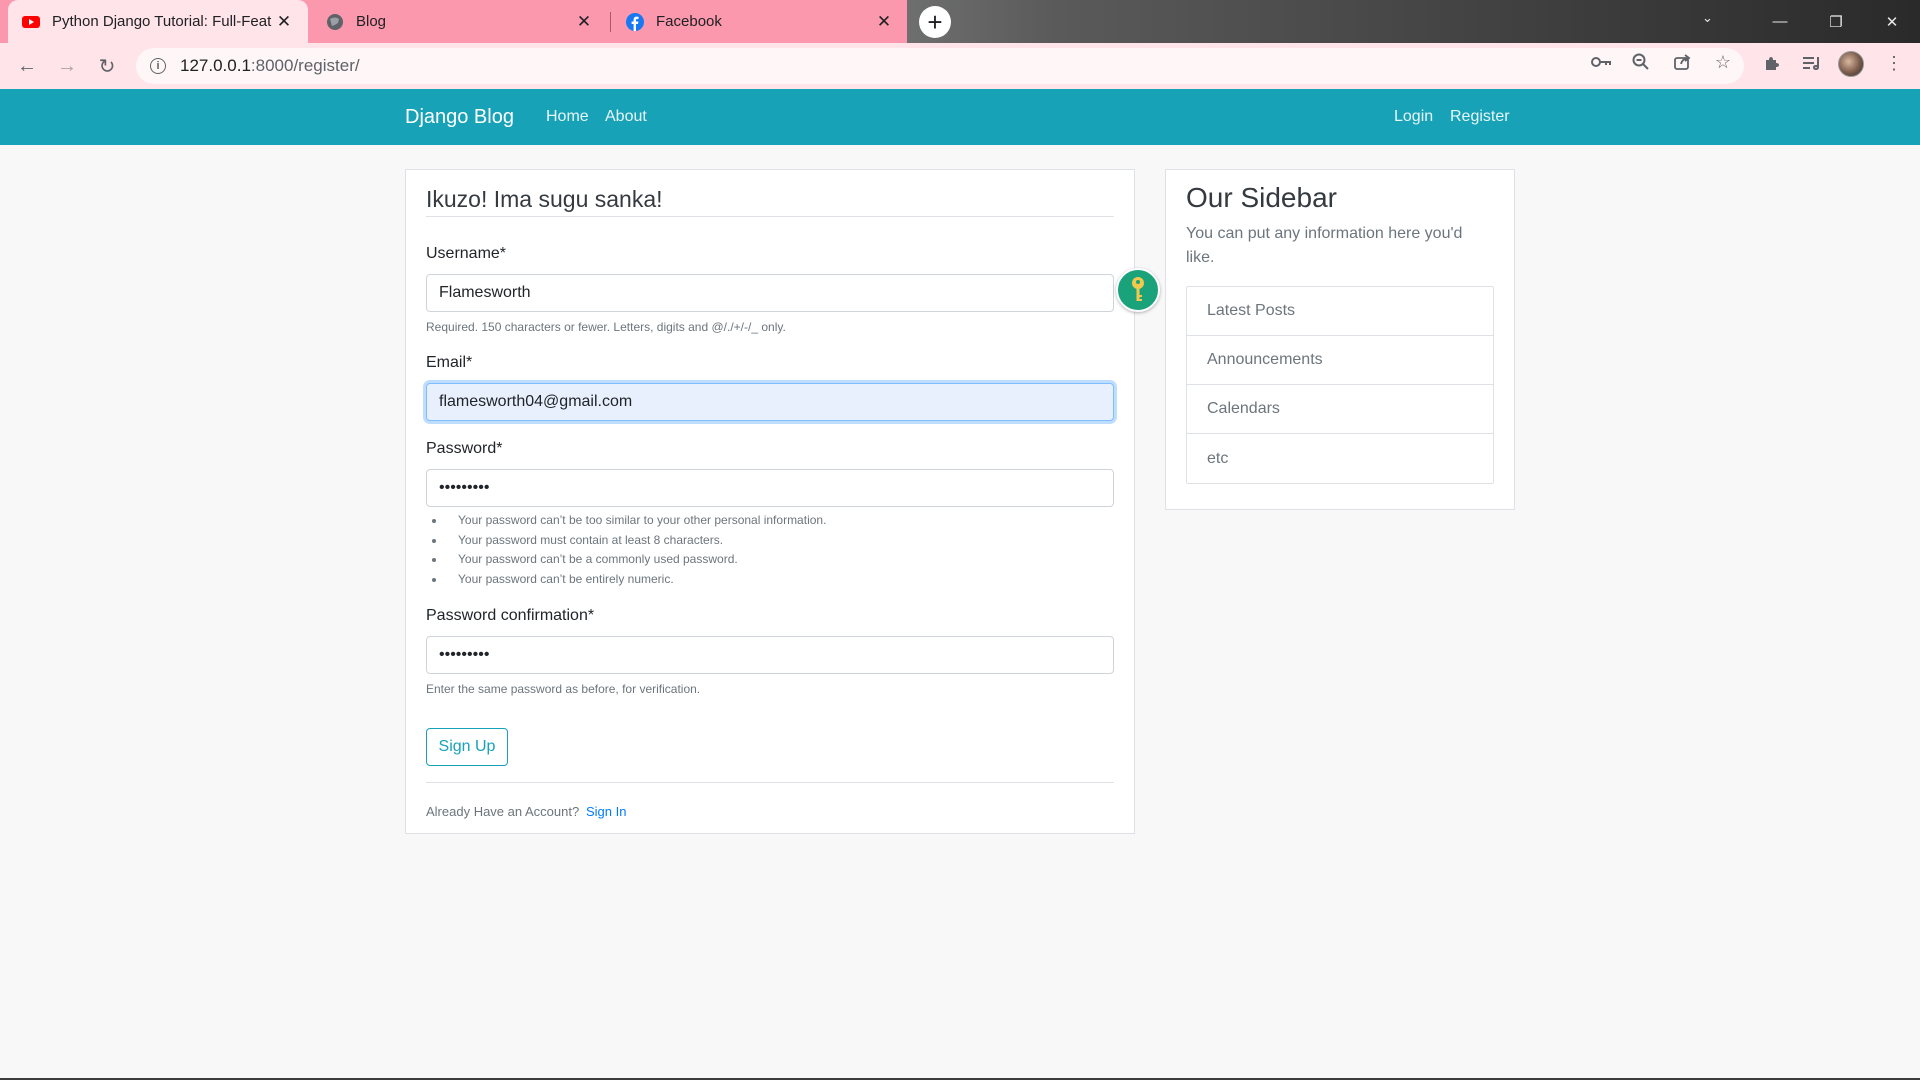  What do you see at coordinates (67, 66) in the screenshot?
I see `forward-icon: →` at bounding box center [67, 66].